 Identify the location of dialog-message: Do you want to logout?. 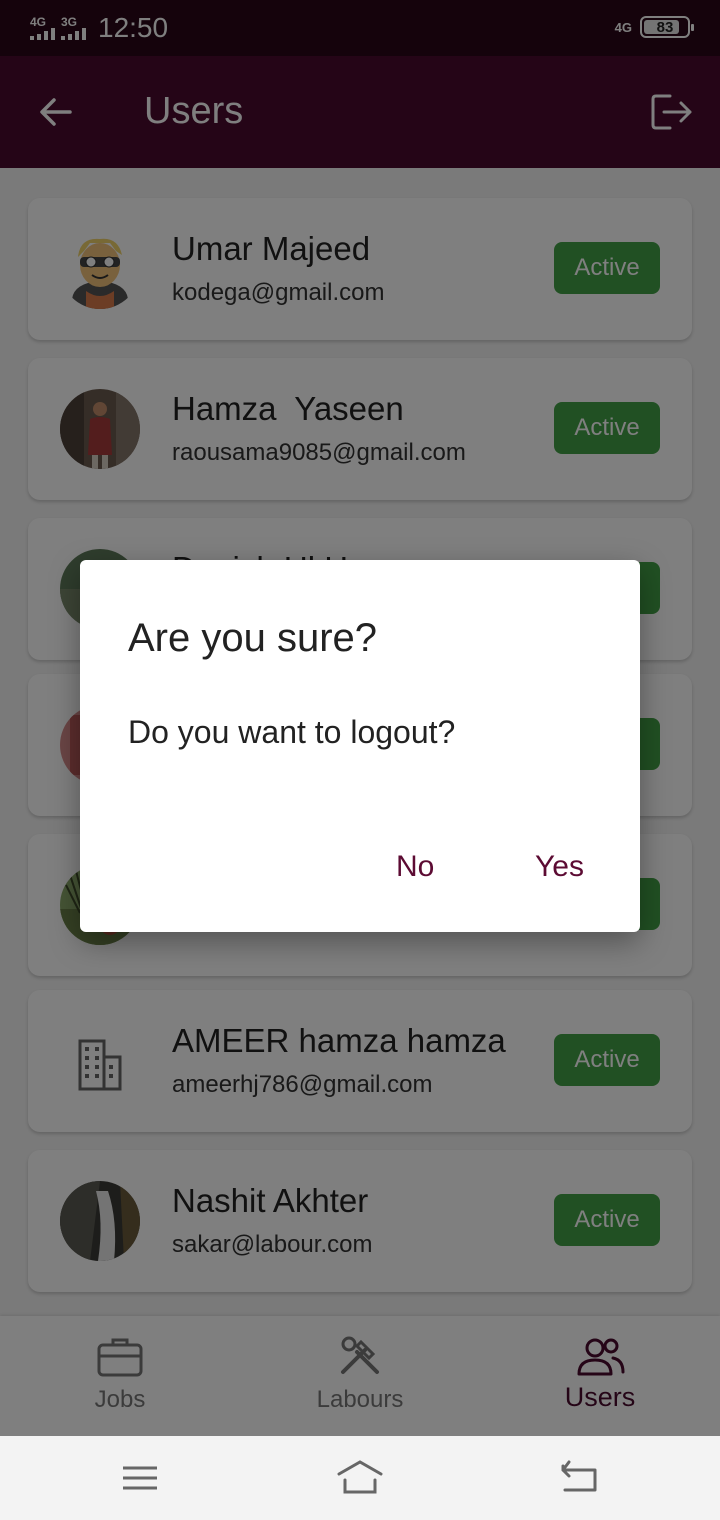
(292, 732).